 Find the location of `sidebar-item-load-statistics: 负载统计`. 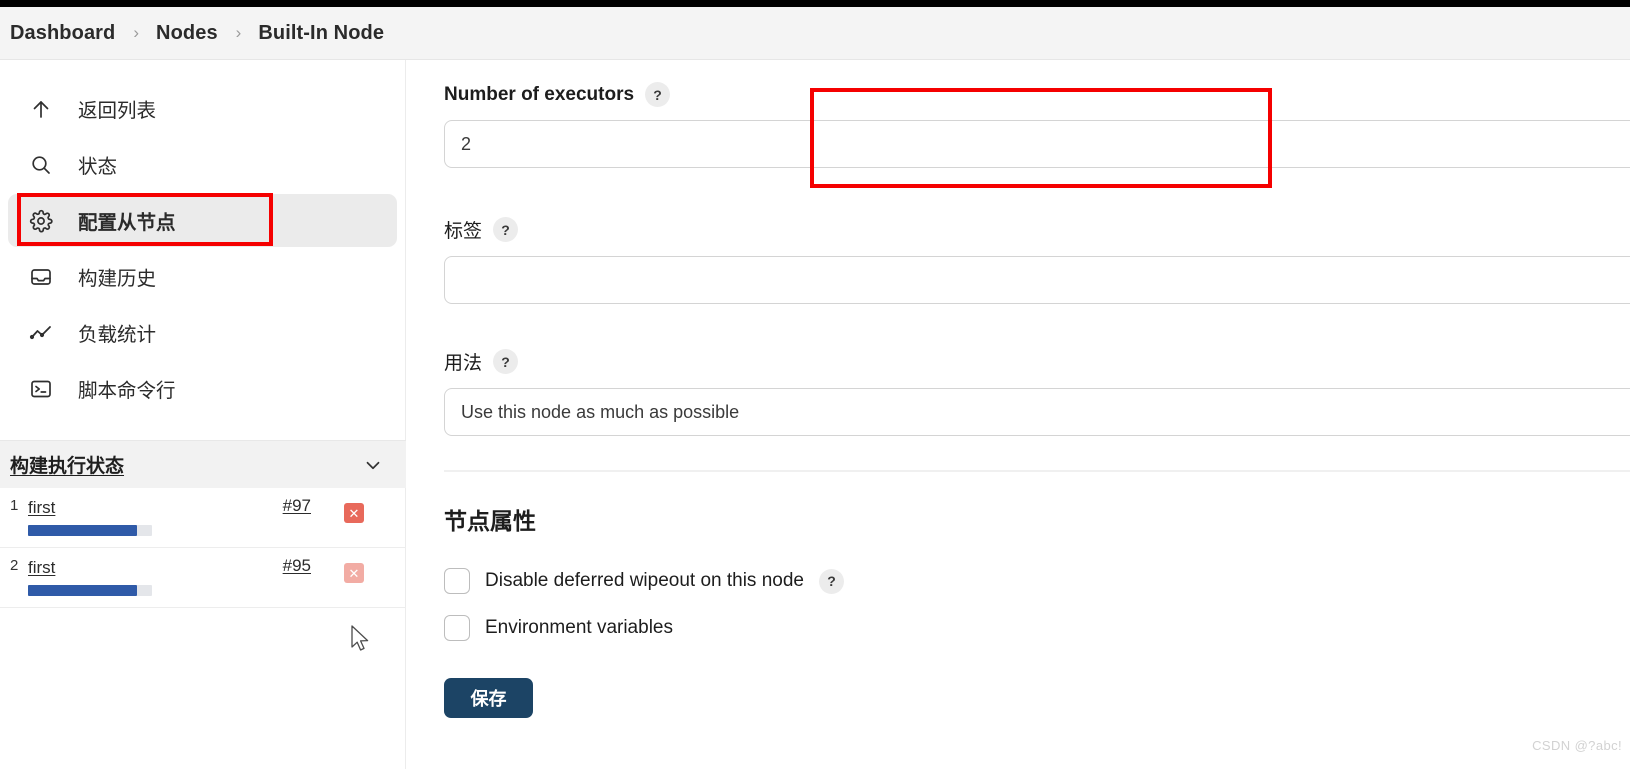

sidebar-item-load-statistics: 负载统计 is located at coordinates (202, 332).